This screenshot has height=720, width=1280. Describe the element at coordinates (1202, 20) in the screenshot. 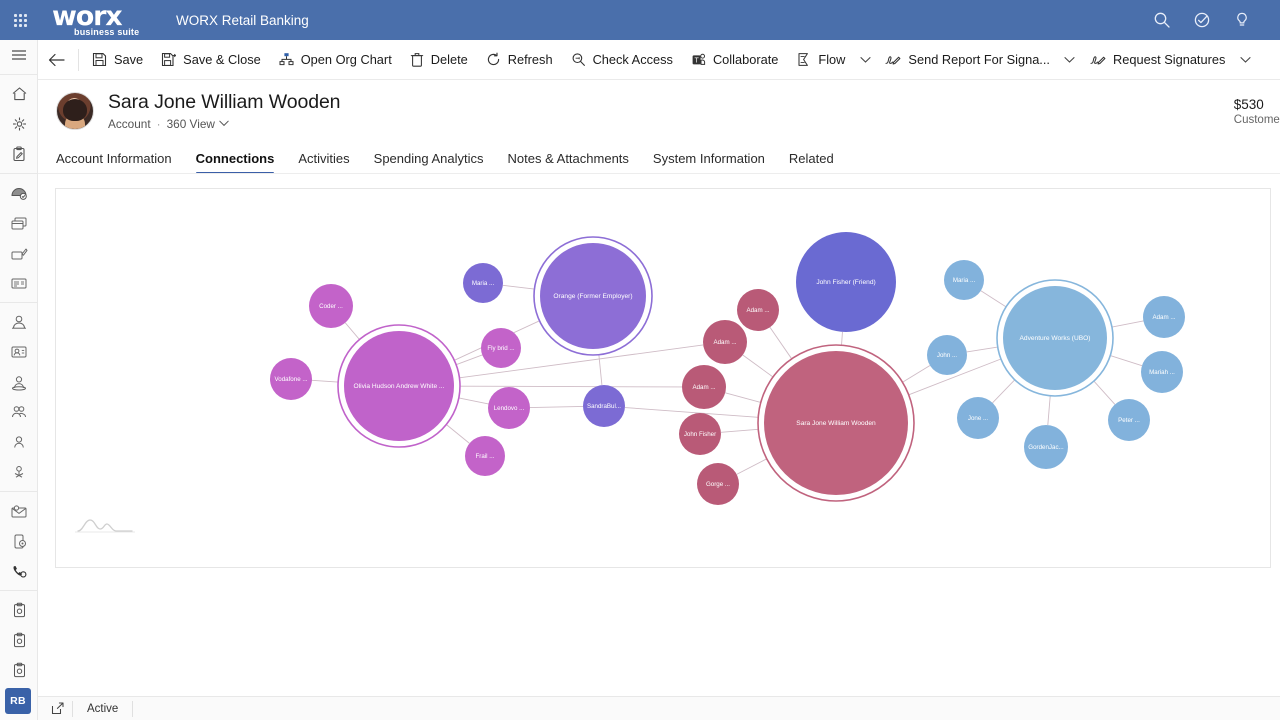

I see `diagnostics-icon` at that location.